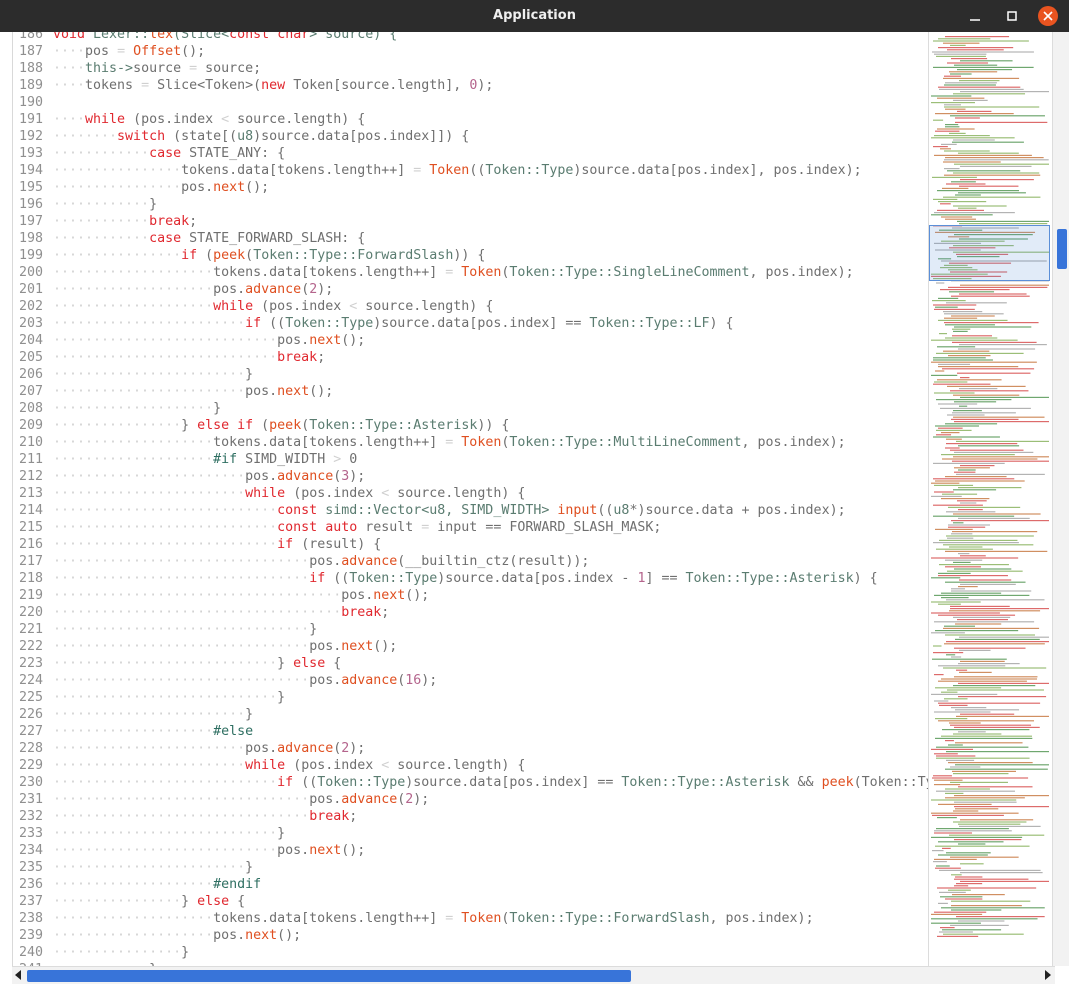  Describe the element at coordinates (105, 221) in the screenshot. I see `code-line: 197 ············break;` at that location.